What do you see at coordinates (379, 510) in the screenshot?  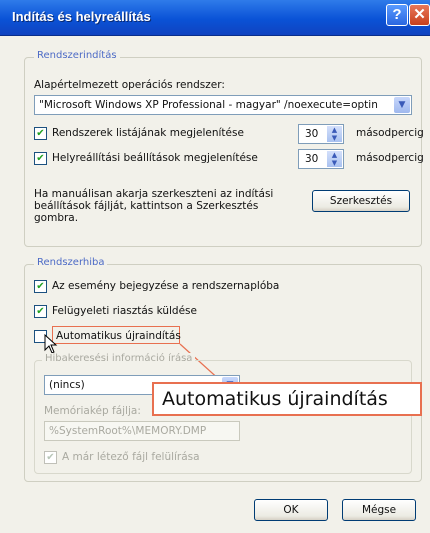 I see `cancel-button: Mégse` at bounding box center [379, 510].